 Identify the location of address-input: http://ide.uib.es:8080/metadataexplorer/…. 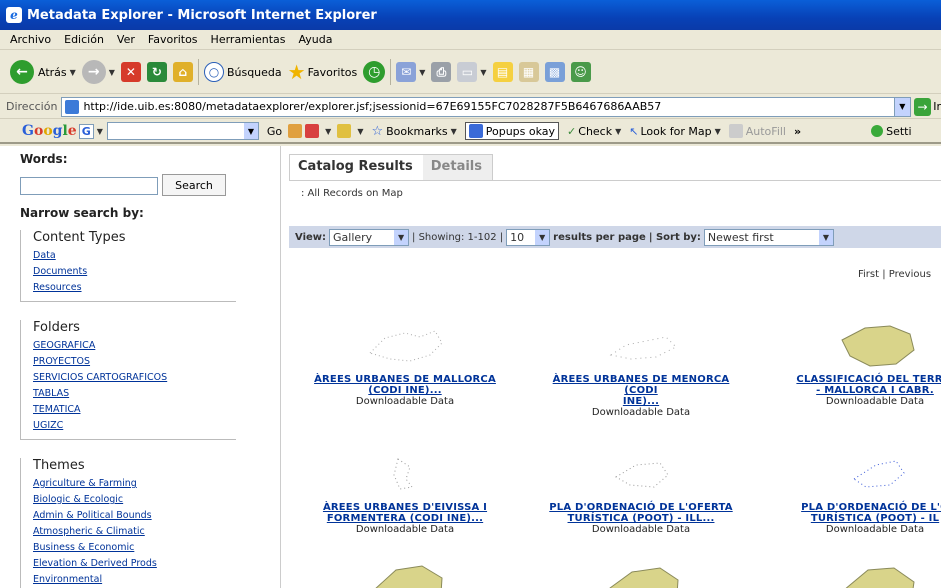
(486, 106).